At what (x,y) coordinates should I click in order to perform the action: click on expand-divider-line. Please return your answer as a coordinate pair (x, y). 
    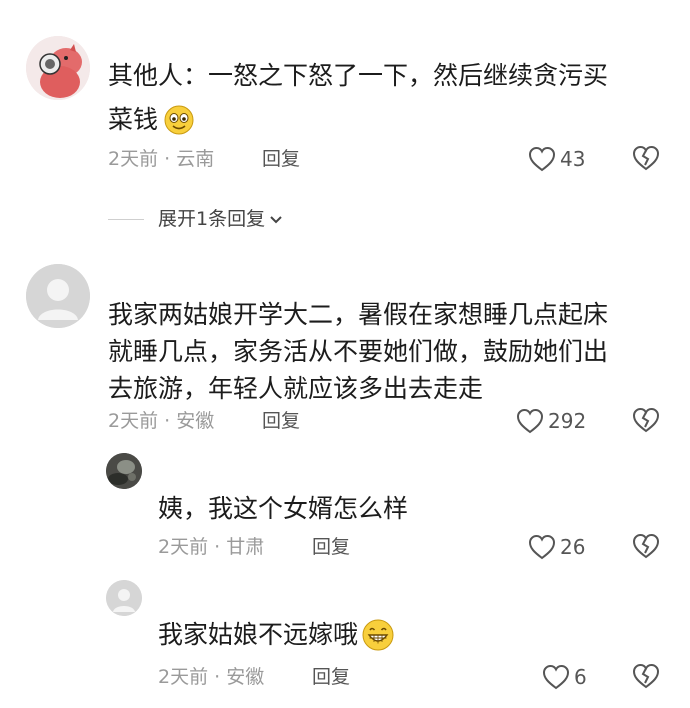
    Looking at the image, I should click on (126, 219).